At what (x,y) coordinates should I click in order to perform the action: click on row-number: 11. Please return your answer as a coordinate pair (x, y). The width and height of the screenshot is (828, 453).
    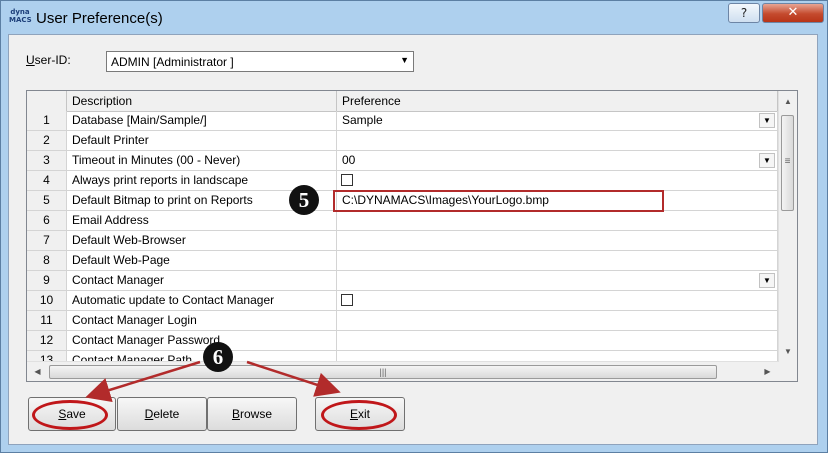
    Looking at the image, I should click on (47, 321).